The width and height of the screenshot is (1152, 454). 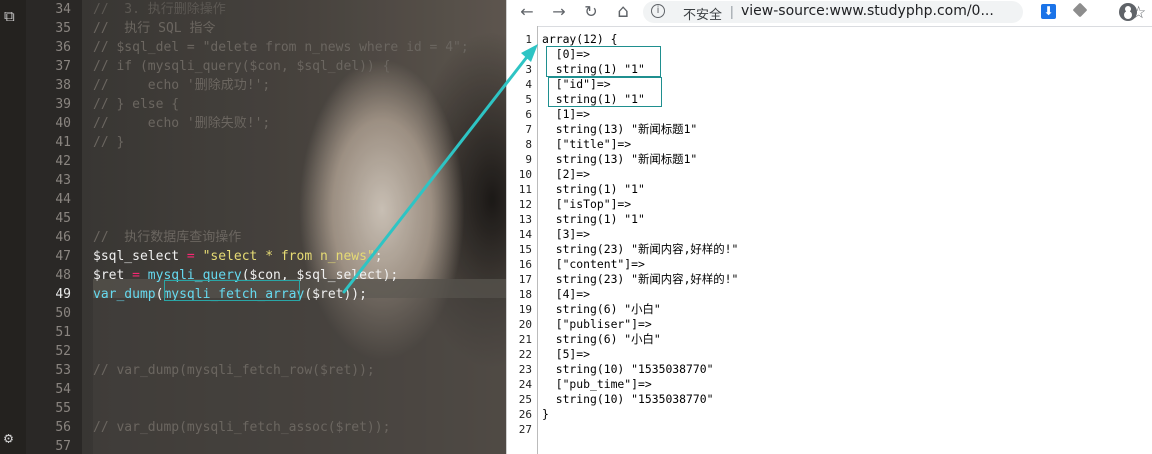 What do you see at coordinates (525, 249) in the screenshot?
I see `source-line-number: 15` at bounding box center [525, 249].